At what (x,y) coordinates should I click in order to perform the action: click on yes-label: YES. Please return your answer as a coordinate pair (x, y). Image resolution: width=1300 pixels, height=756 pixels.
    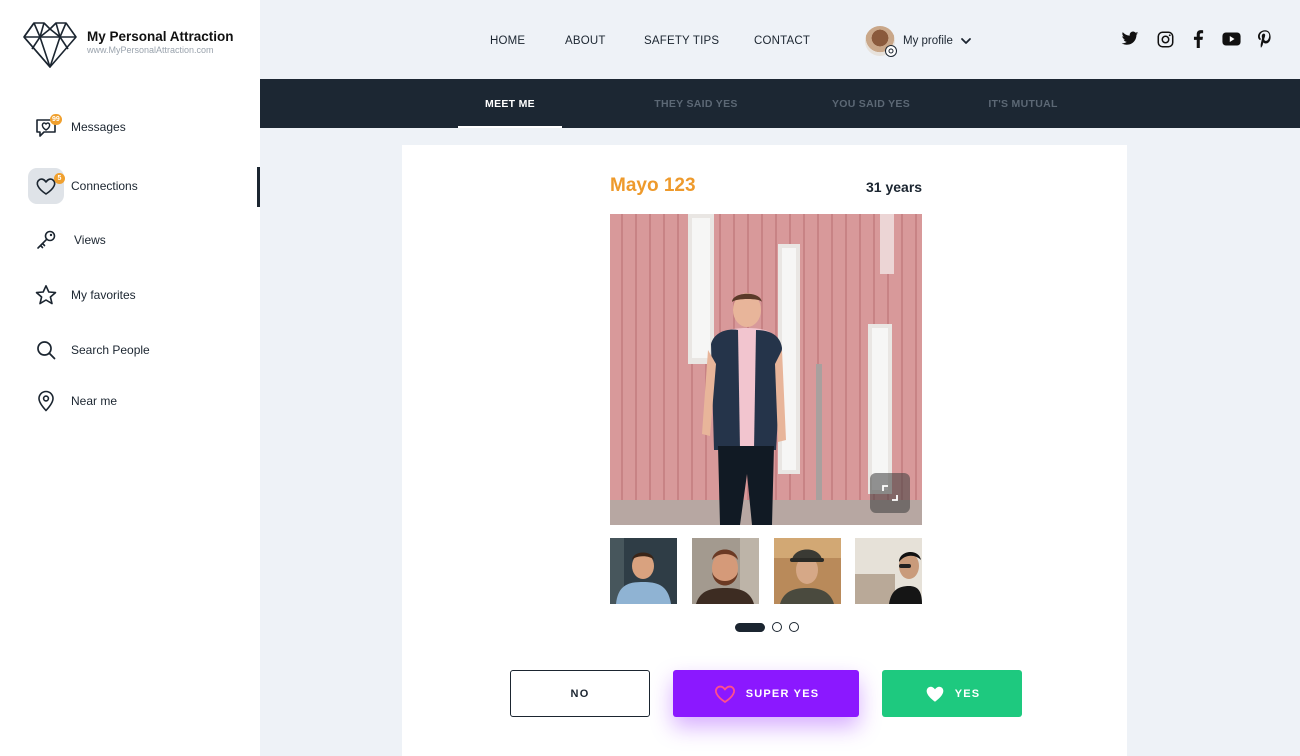
    Looking at the image, I should click on (967, 693).